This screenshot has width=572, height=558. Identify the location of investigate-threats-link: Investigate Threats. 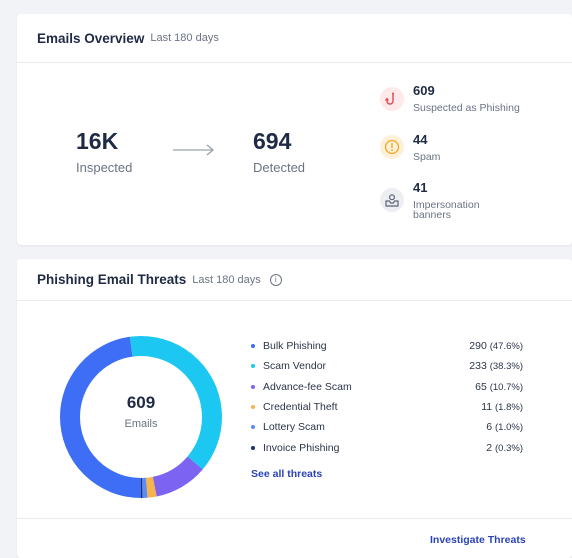
(478, 540).